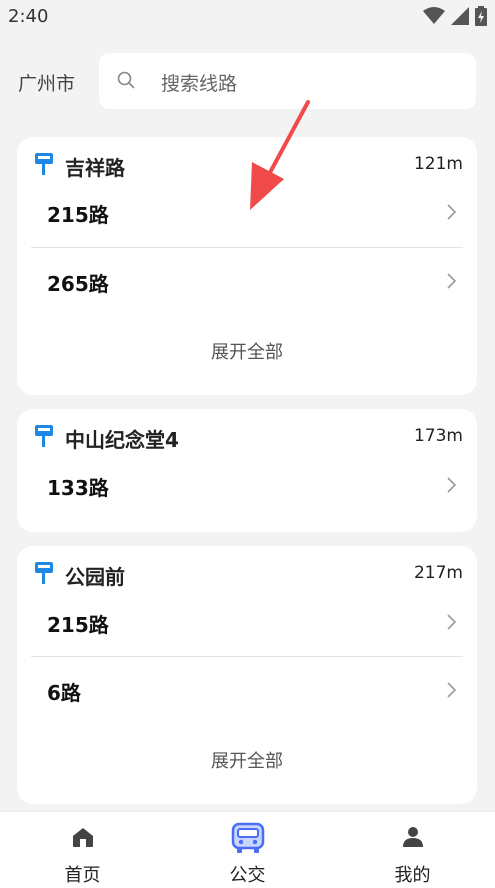 Image resolution: width=495 pixels, height=888 pixels. I want to click on route-row: 6路, so click(247, 691).